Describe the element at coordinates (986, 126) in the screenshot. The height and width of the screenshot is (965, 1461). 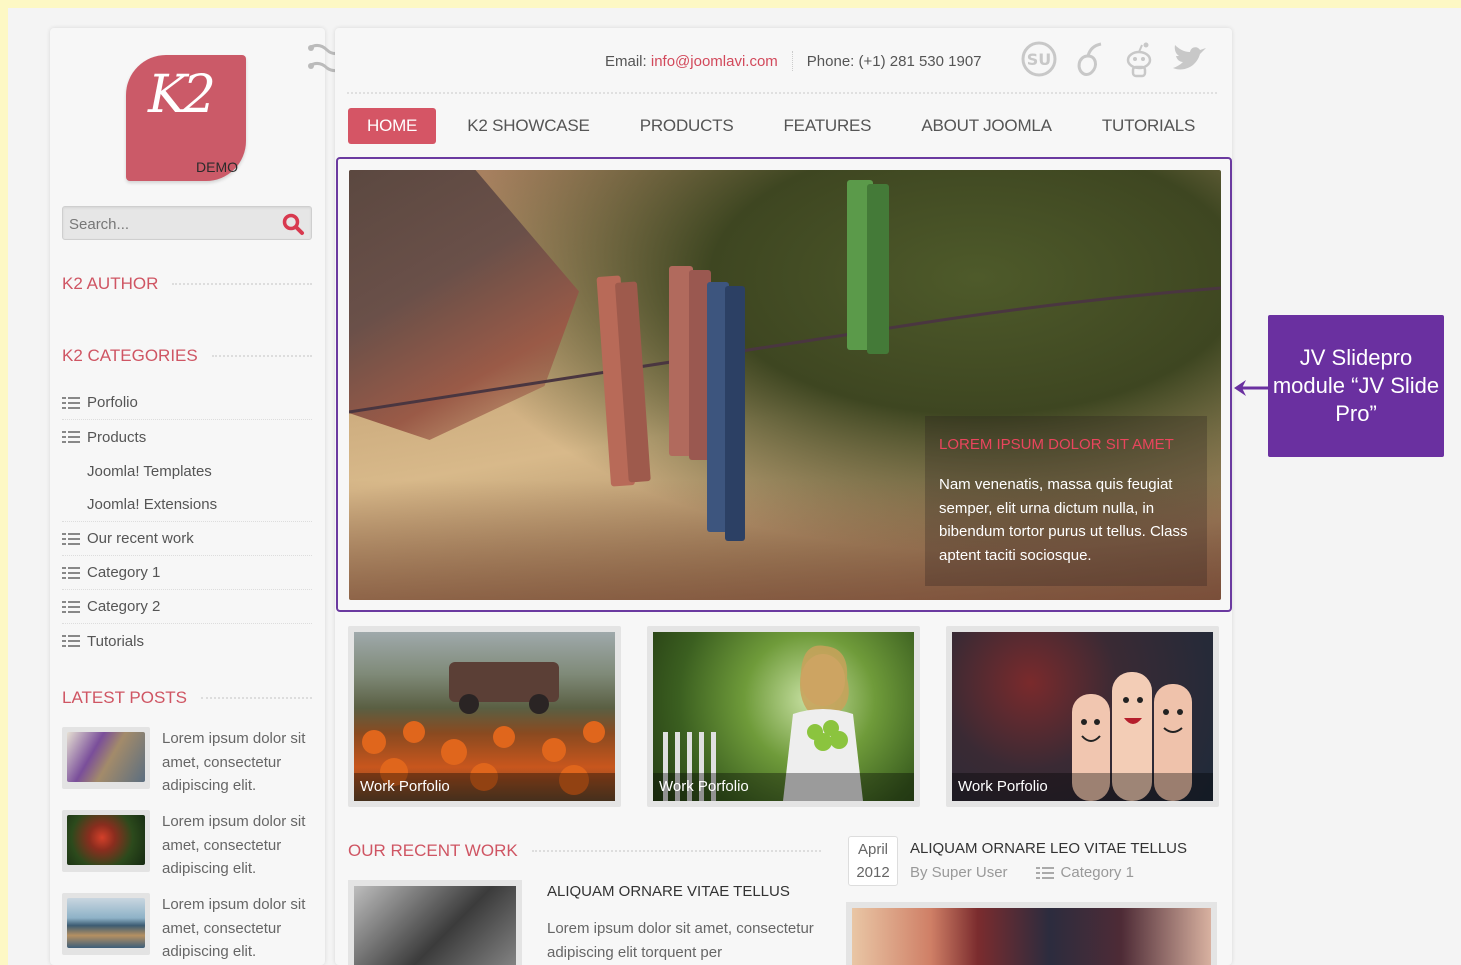
I see `nav-about-joomla: ABOUT JOOMLA` at that location.